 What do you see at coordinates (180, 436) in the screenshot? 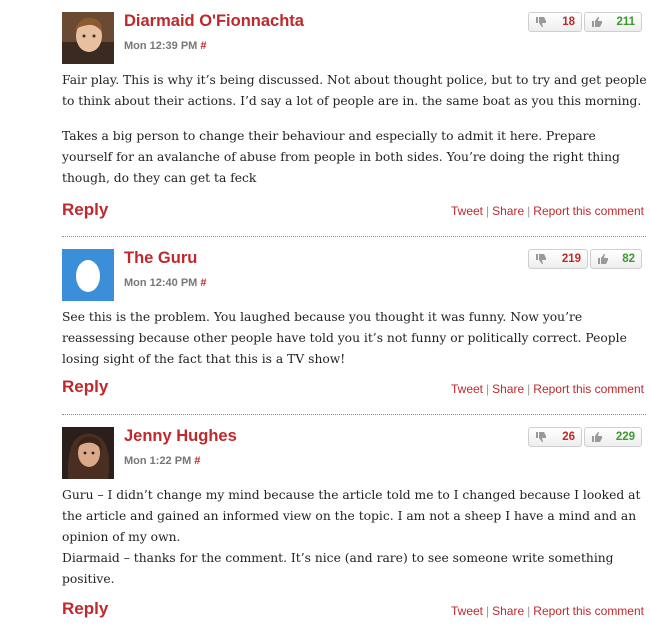
I see `comment-author: Jenny Hughes` at bounding box center [180, 436].